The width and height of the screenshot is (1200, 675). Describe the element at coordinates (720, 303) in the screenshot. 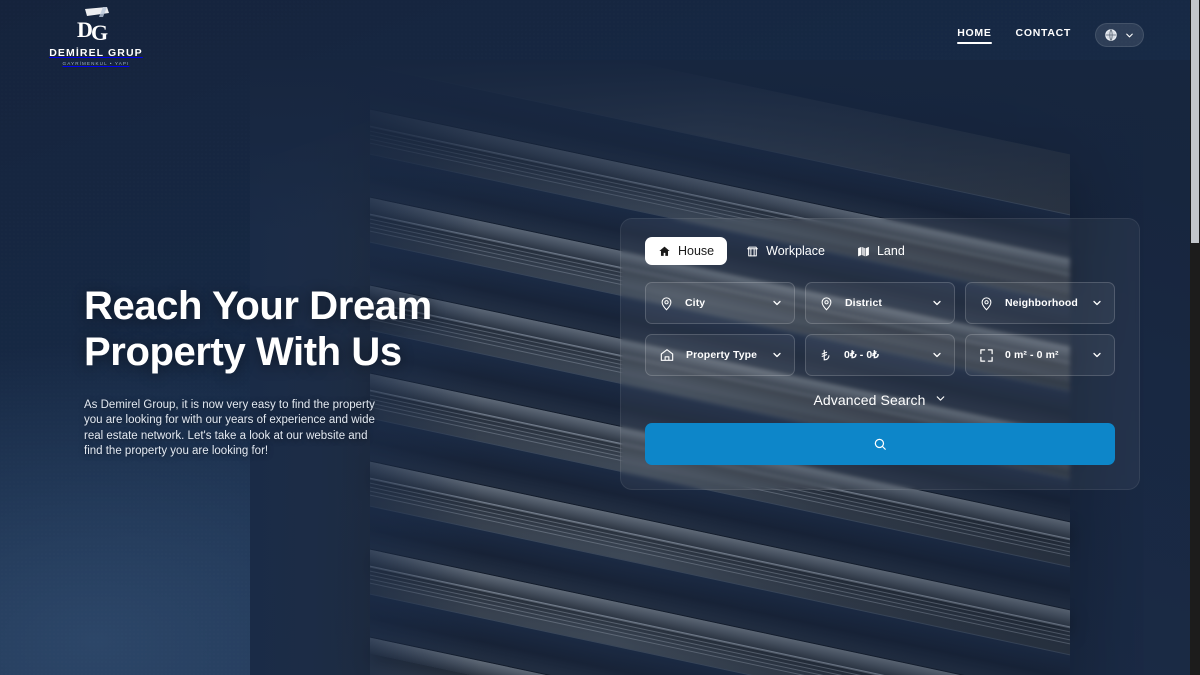

I see `field-city: City` at that location.